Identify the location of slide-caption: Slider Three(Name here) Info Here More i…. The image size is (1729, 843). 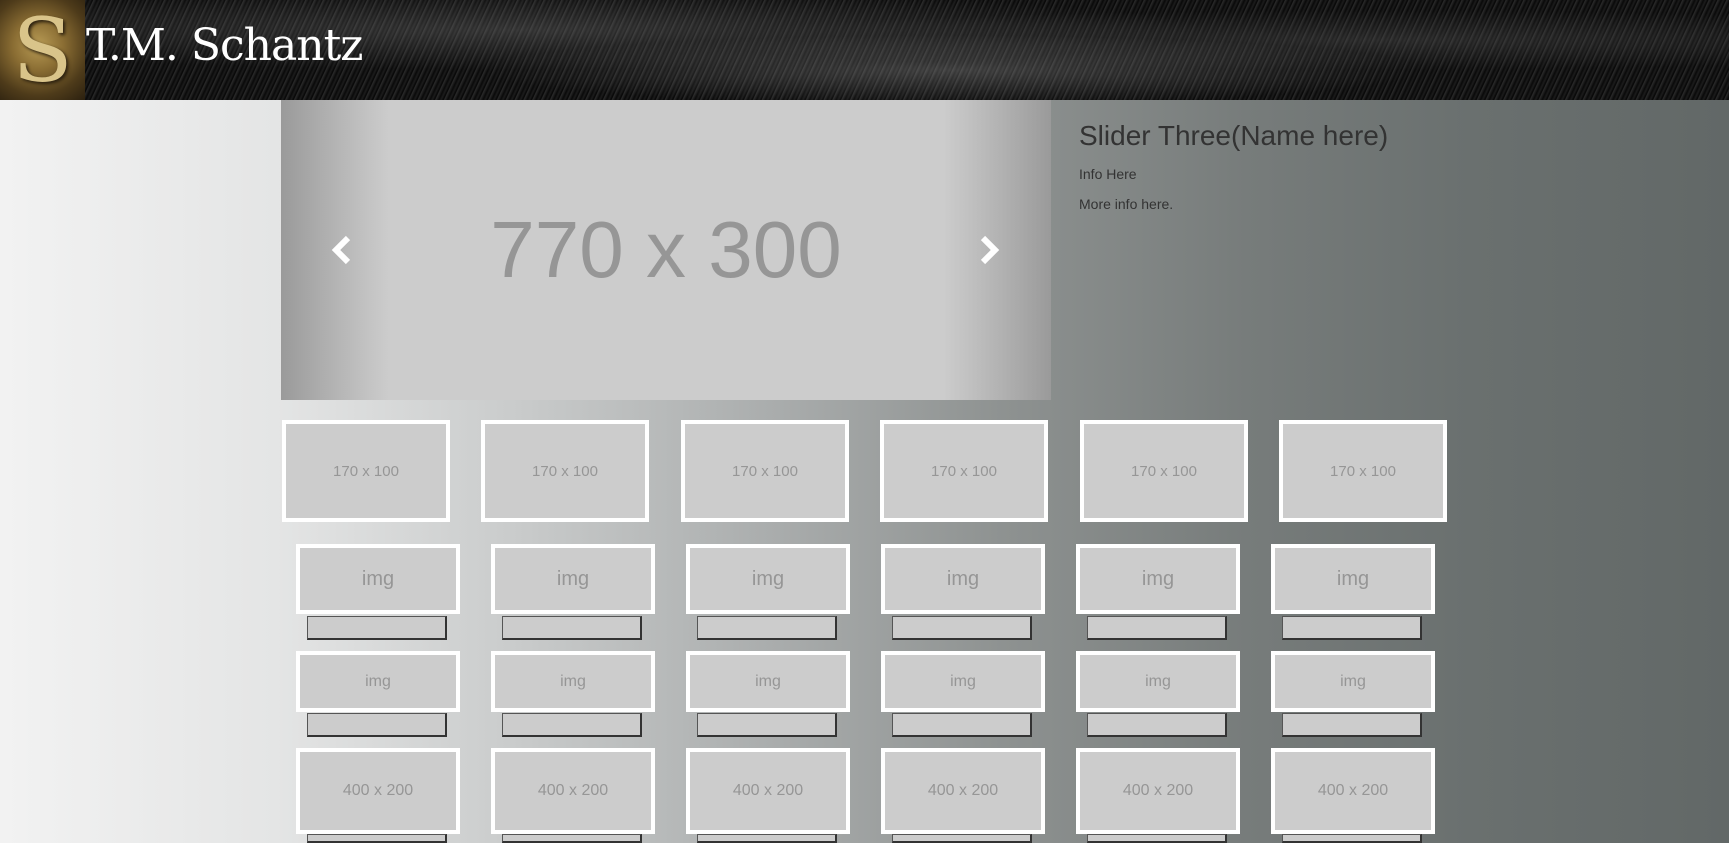
(1233, 166).